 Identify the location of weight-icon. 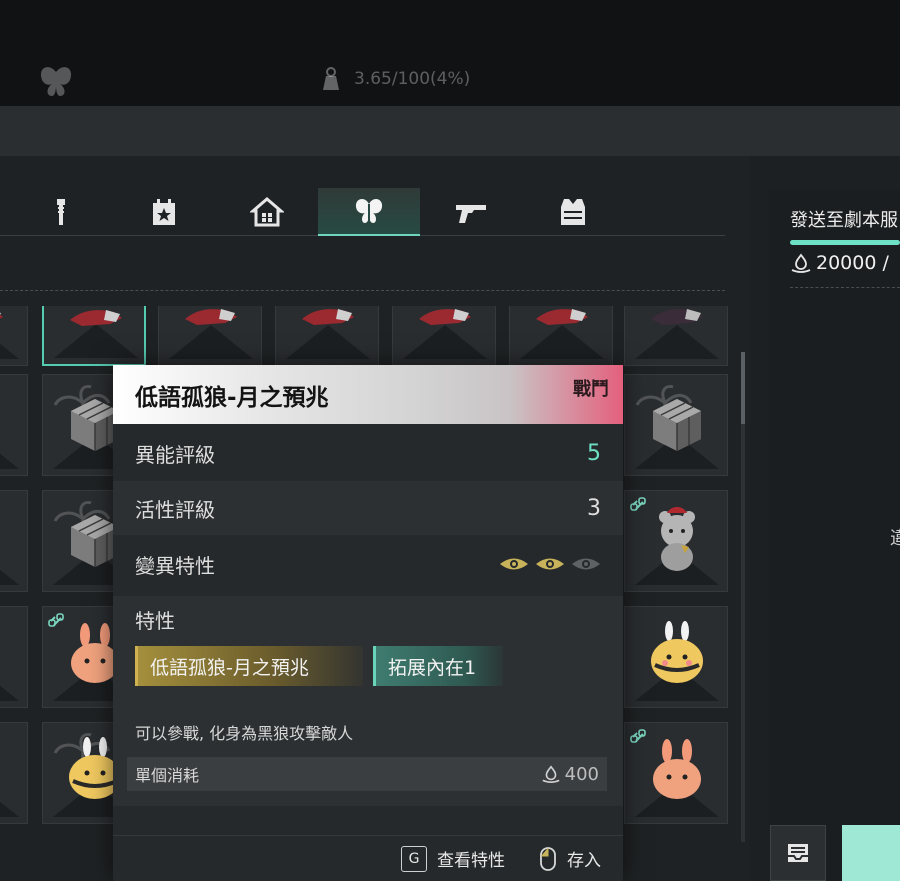
(331, 78).